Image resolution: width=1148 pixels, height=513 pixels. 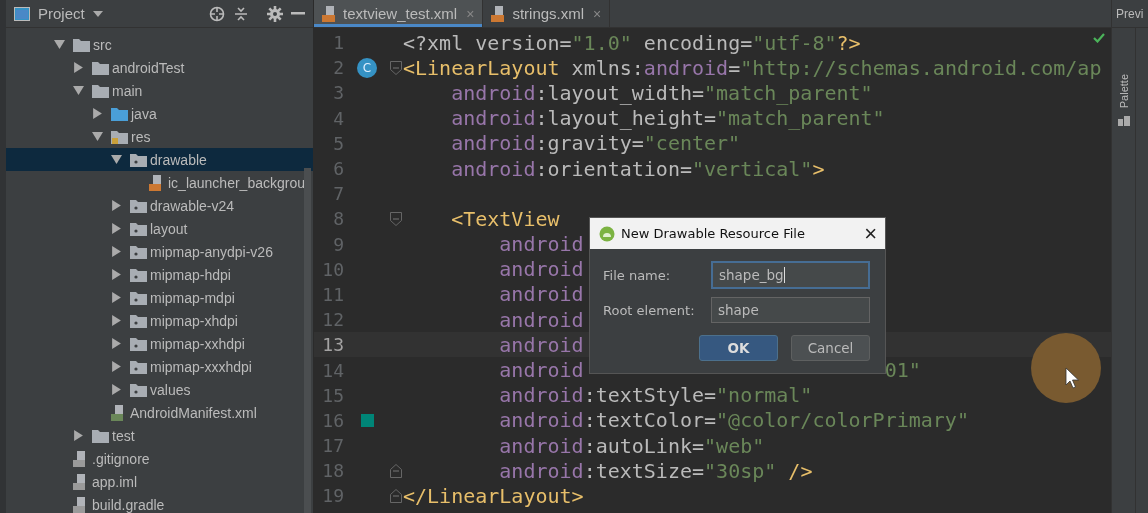 I want to click on tree-item: mipmap-mdpi, so click(x=159, y=297).